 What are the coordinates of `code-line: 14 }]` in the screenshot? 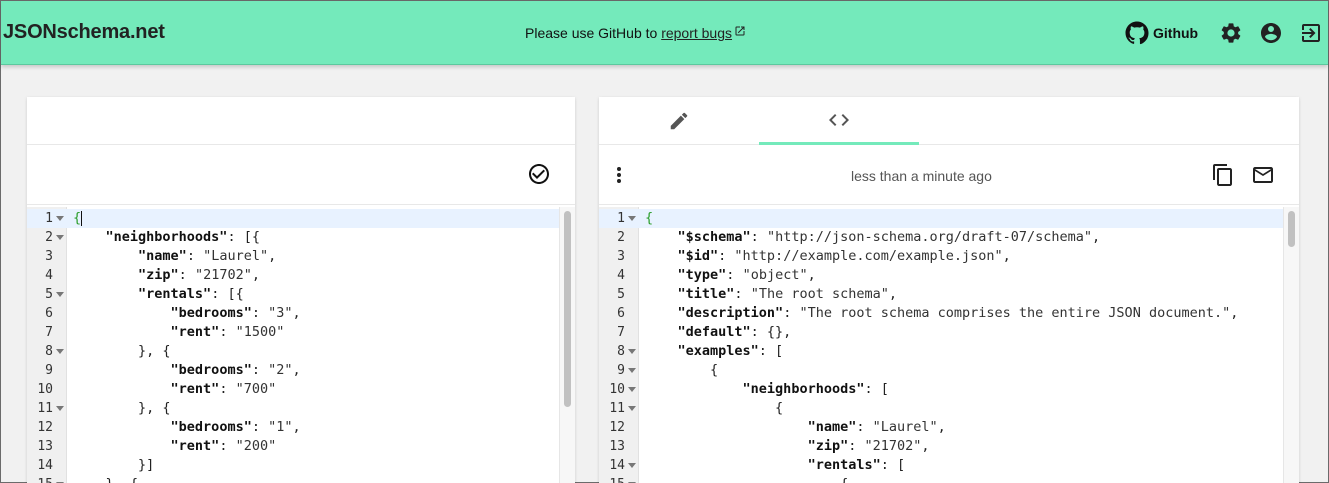 It's located at (293, 465).